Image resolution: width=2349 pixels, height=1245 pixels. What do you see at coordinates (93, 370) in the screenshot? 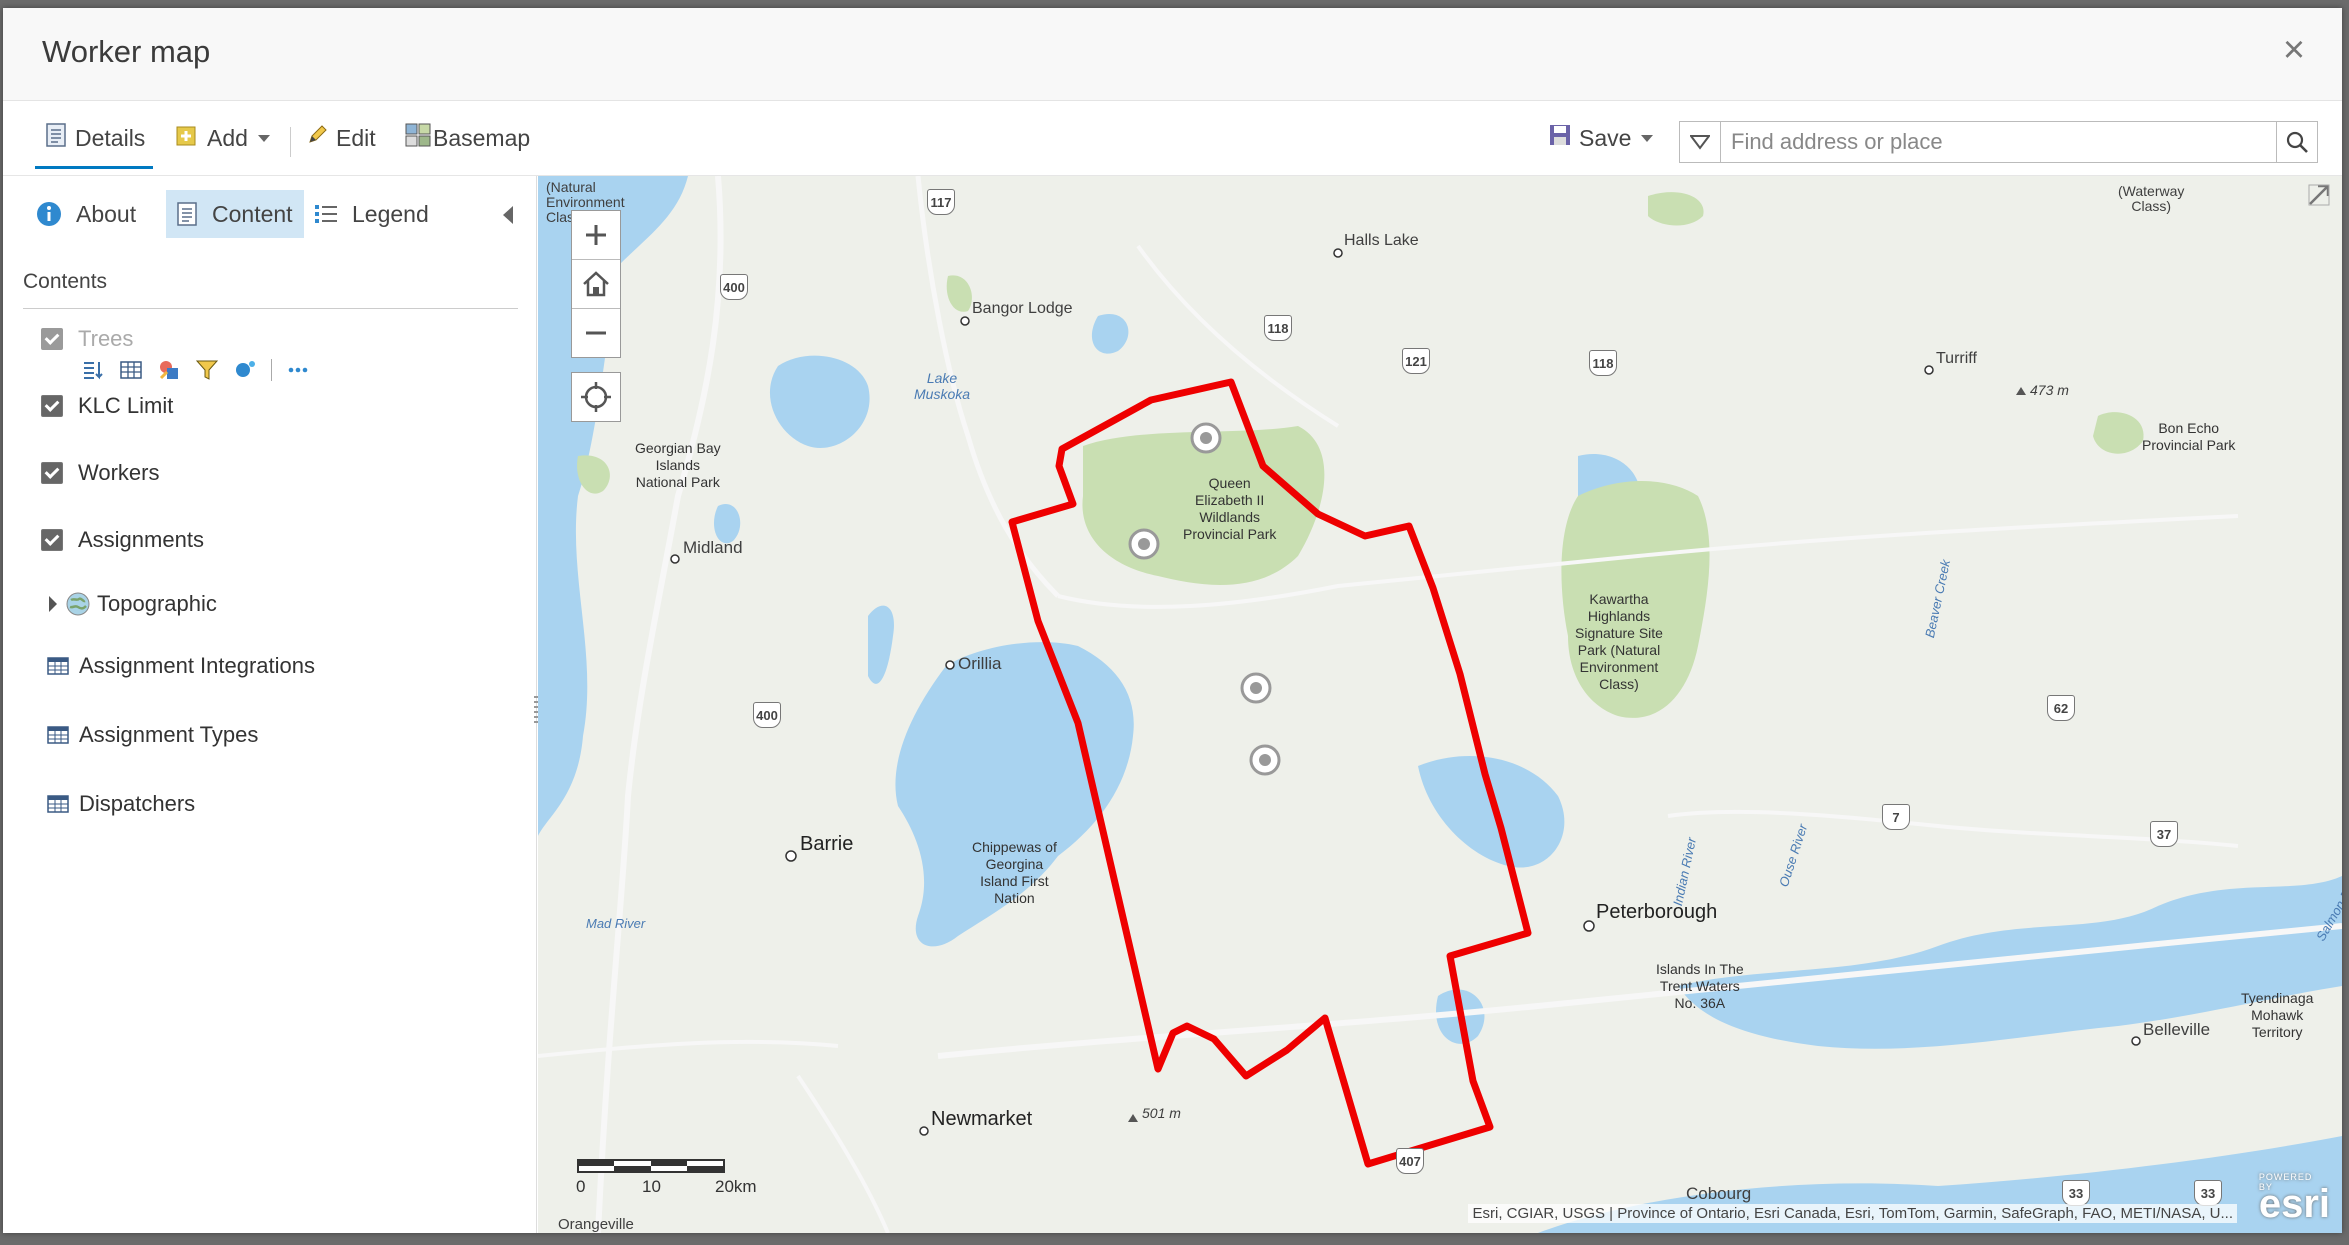
I see `show-legend-icon` at bounding box center [93, 370].